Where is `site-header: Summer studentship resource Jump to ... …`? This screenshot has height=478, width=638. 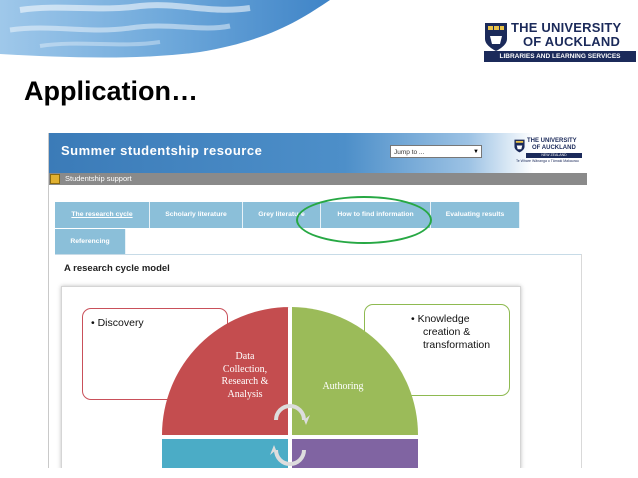
site-header: Summer studentship resource Jump to ... … is located at coordinates (318, 153).